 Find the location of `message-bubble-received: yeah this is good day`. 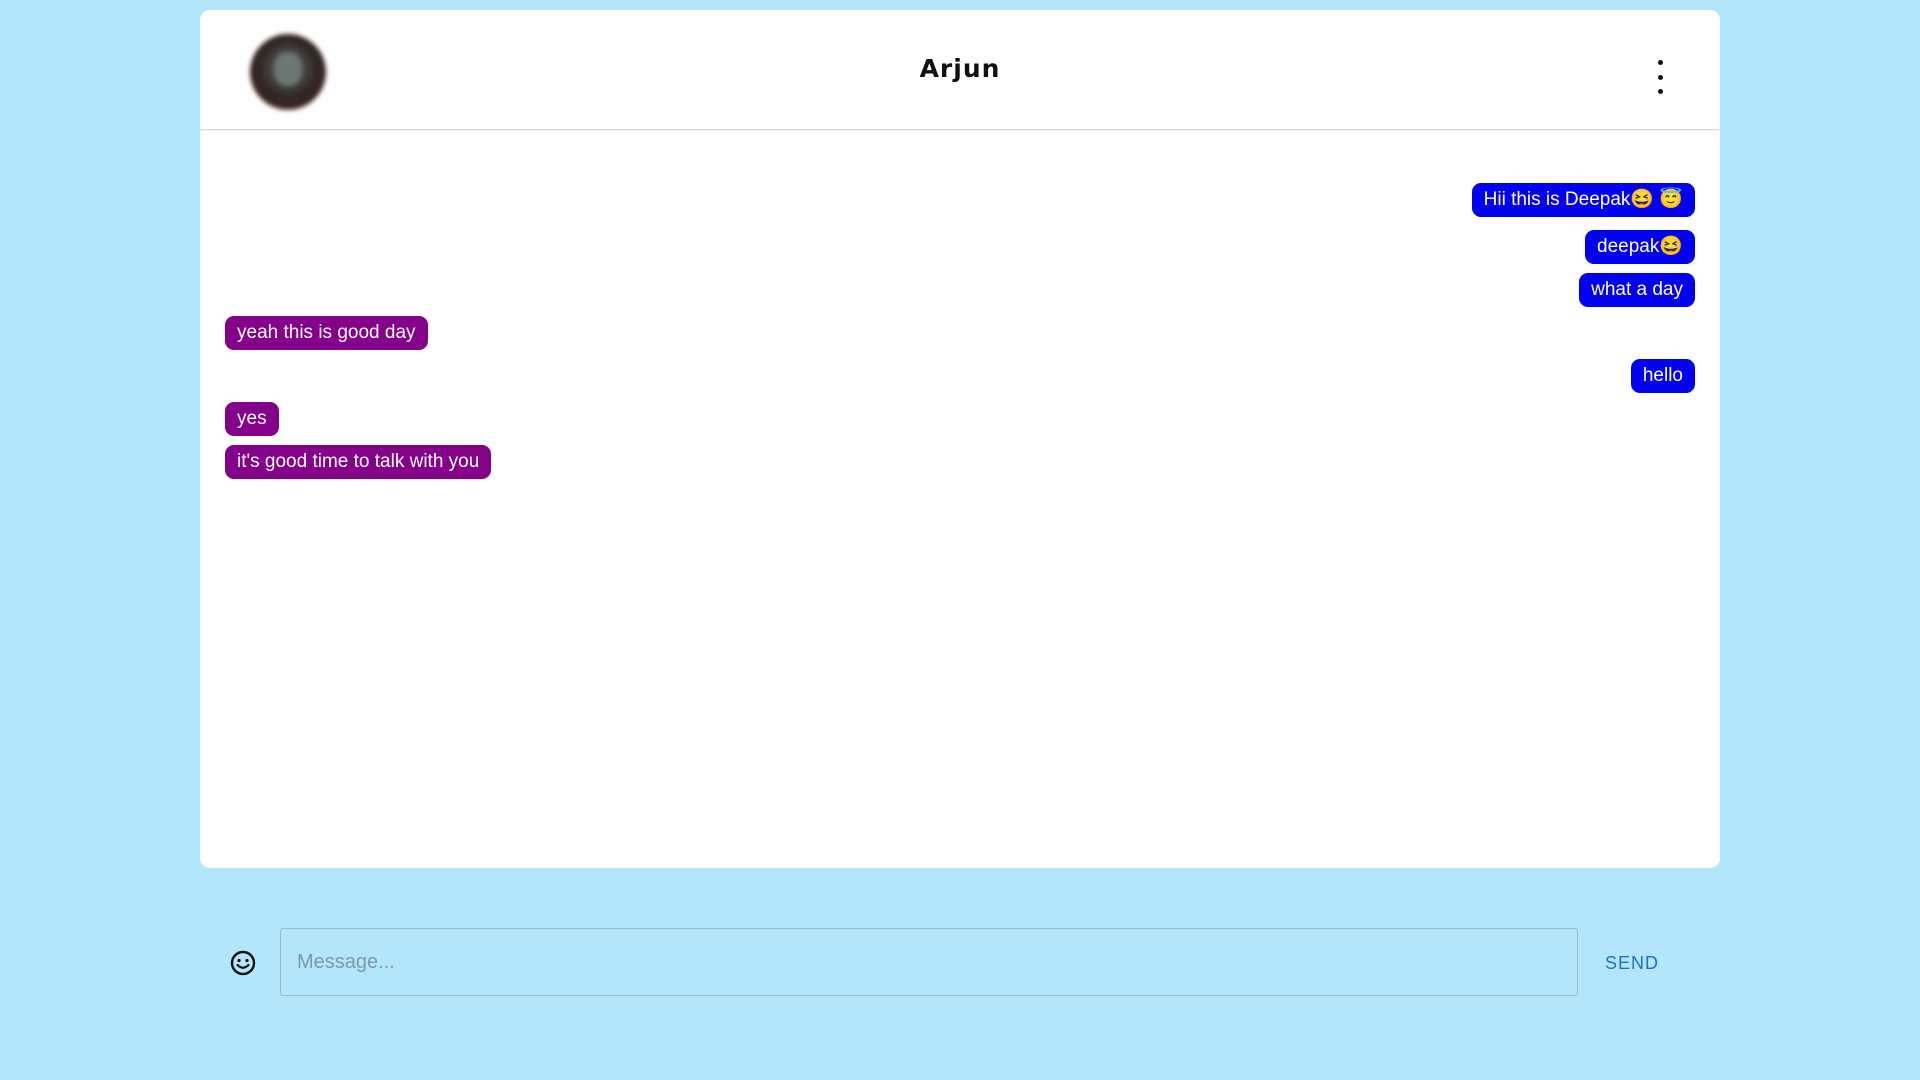

message-bubble-received: yeah this is good day is located at coordinates (326, 333).